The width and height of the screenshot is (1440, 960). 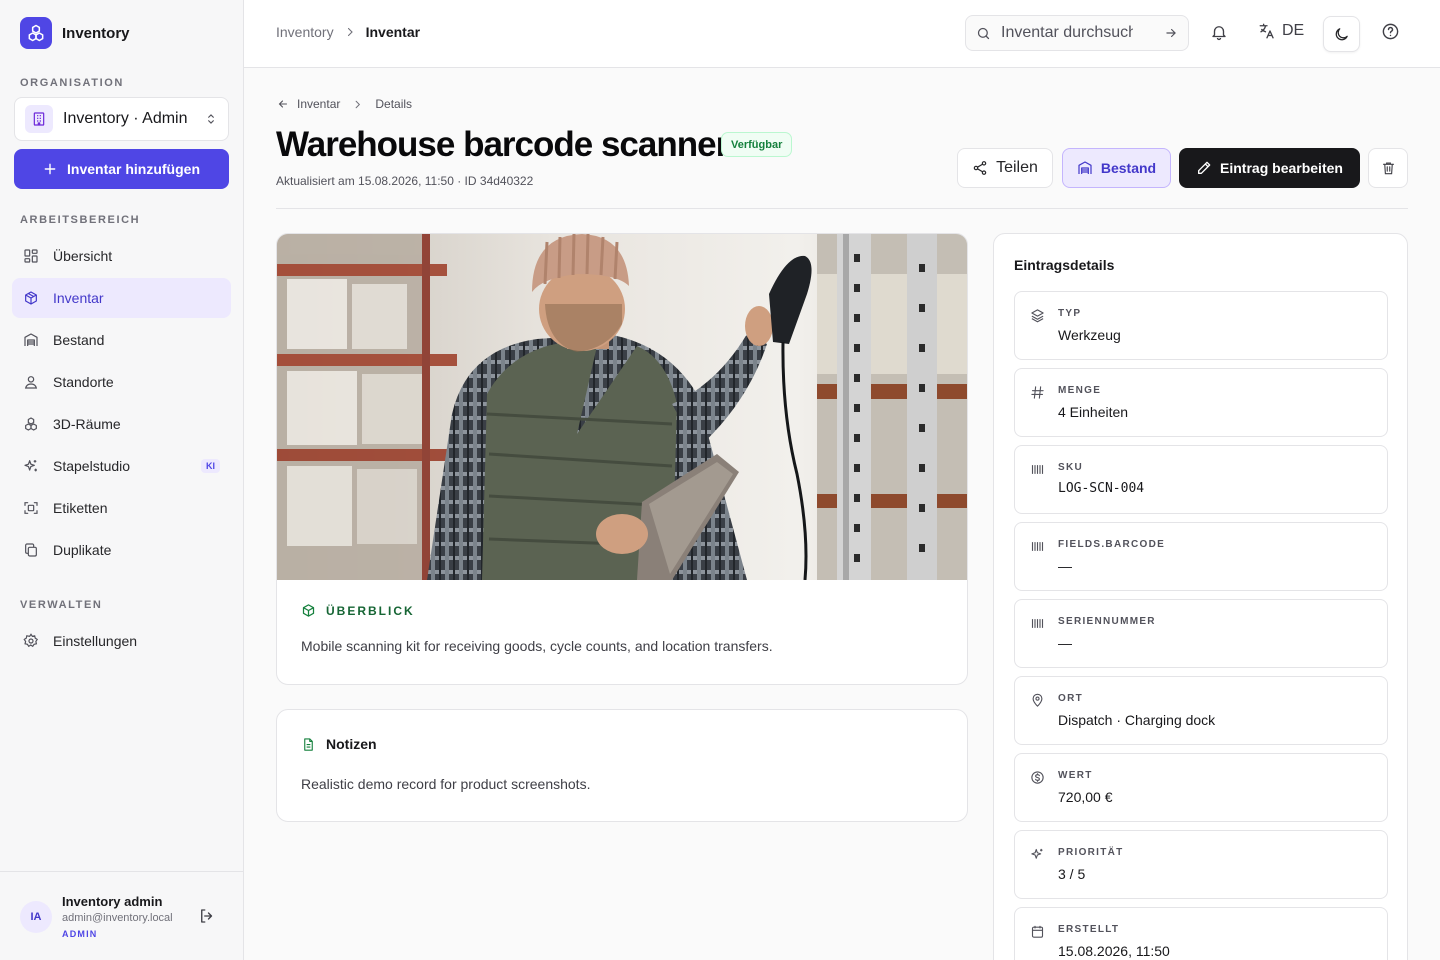 I want to click on sidebar-item-locations: Standorte, so click(x=121, y=382).